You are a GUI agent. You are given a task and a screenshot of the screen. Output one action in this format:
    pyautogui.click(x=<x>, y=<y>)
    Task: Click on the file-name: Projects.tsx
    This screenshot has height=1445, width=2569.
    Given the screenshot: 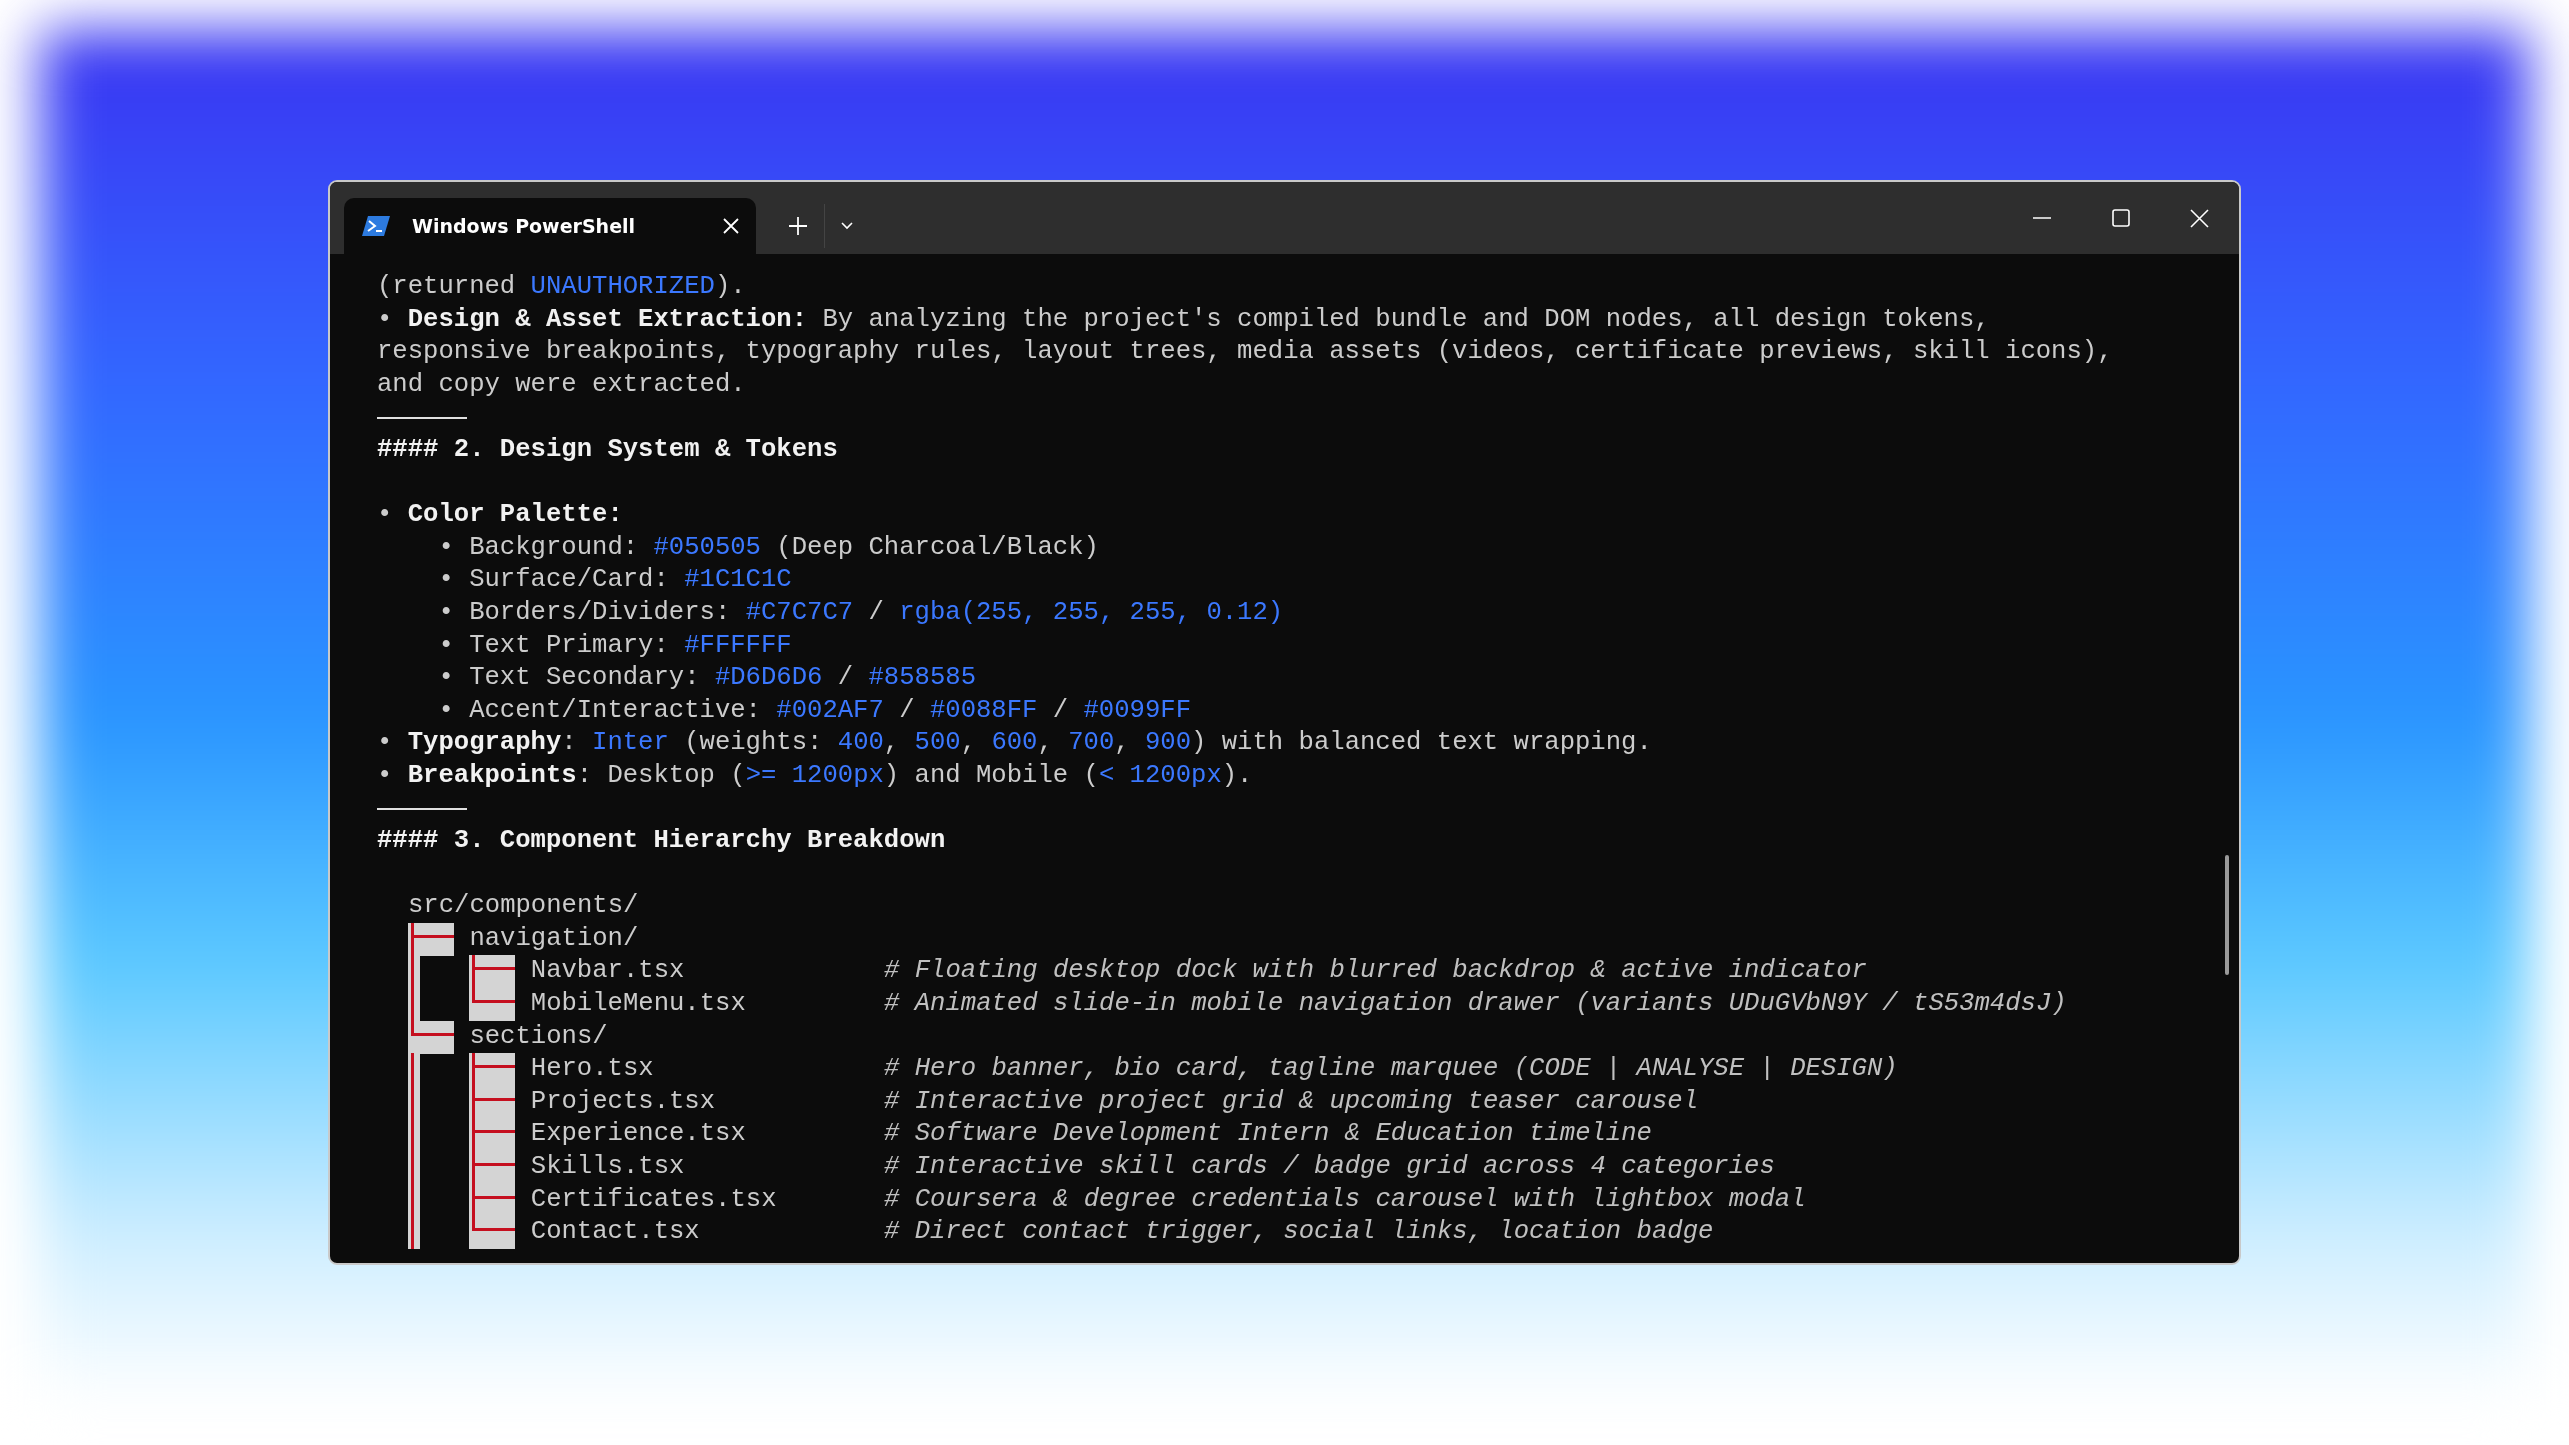 What is the action you would take?
    pyautogui.click(x=623, y=1101)
    